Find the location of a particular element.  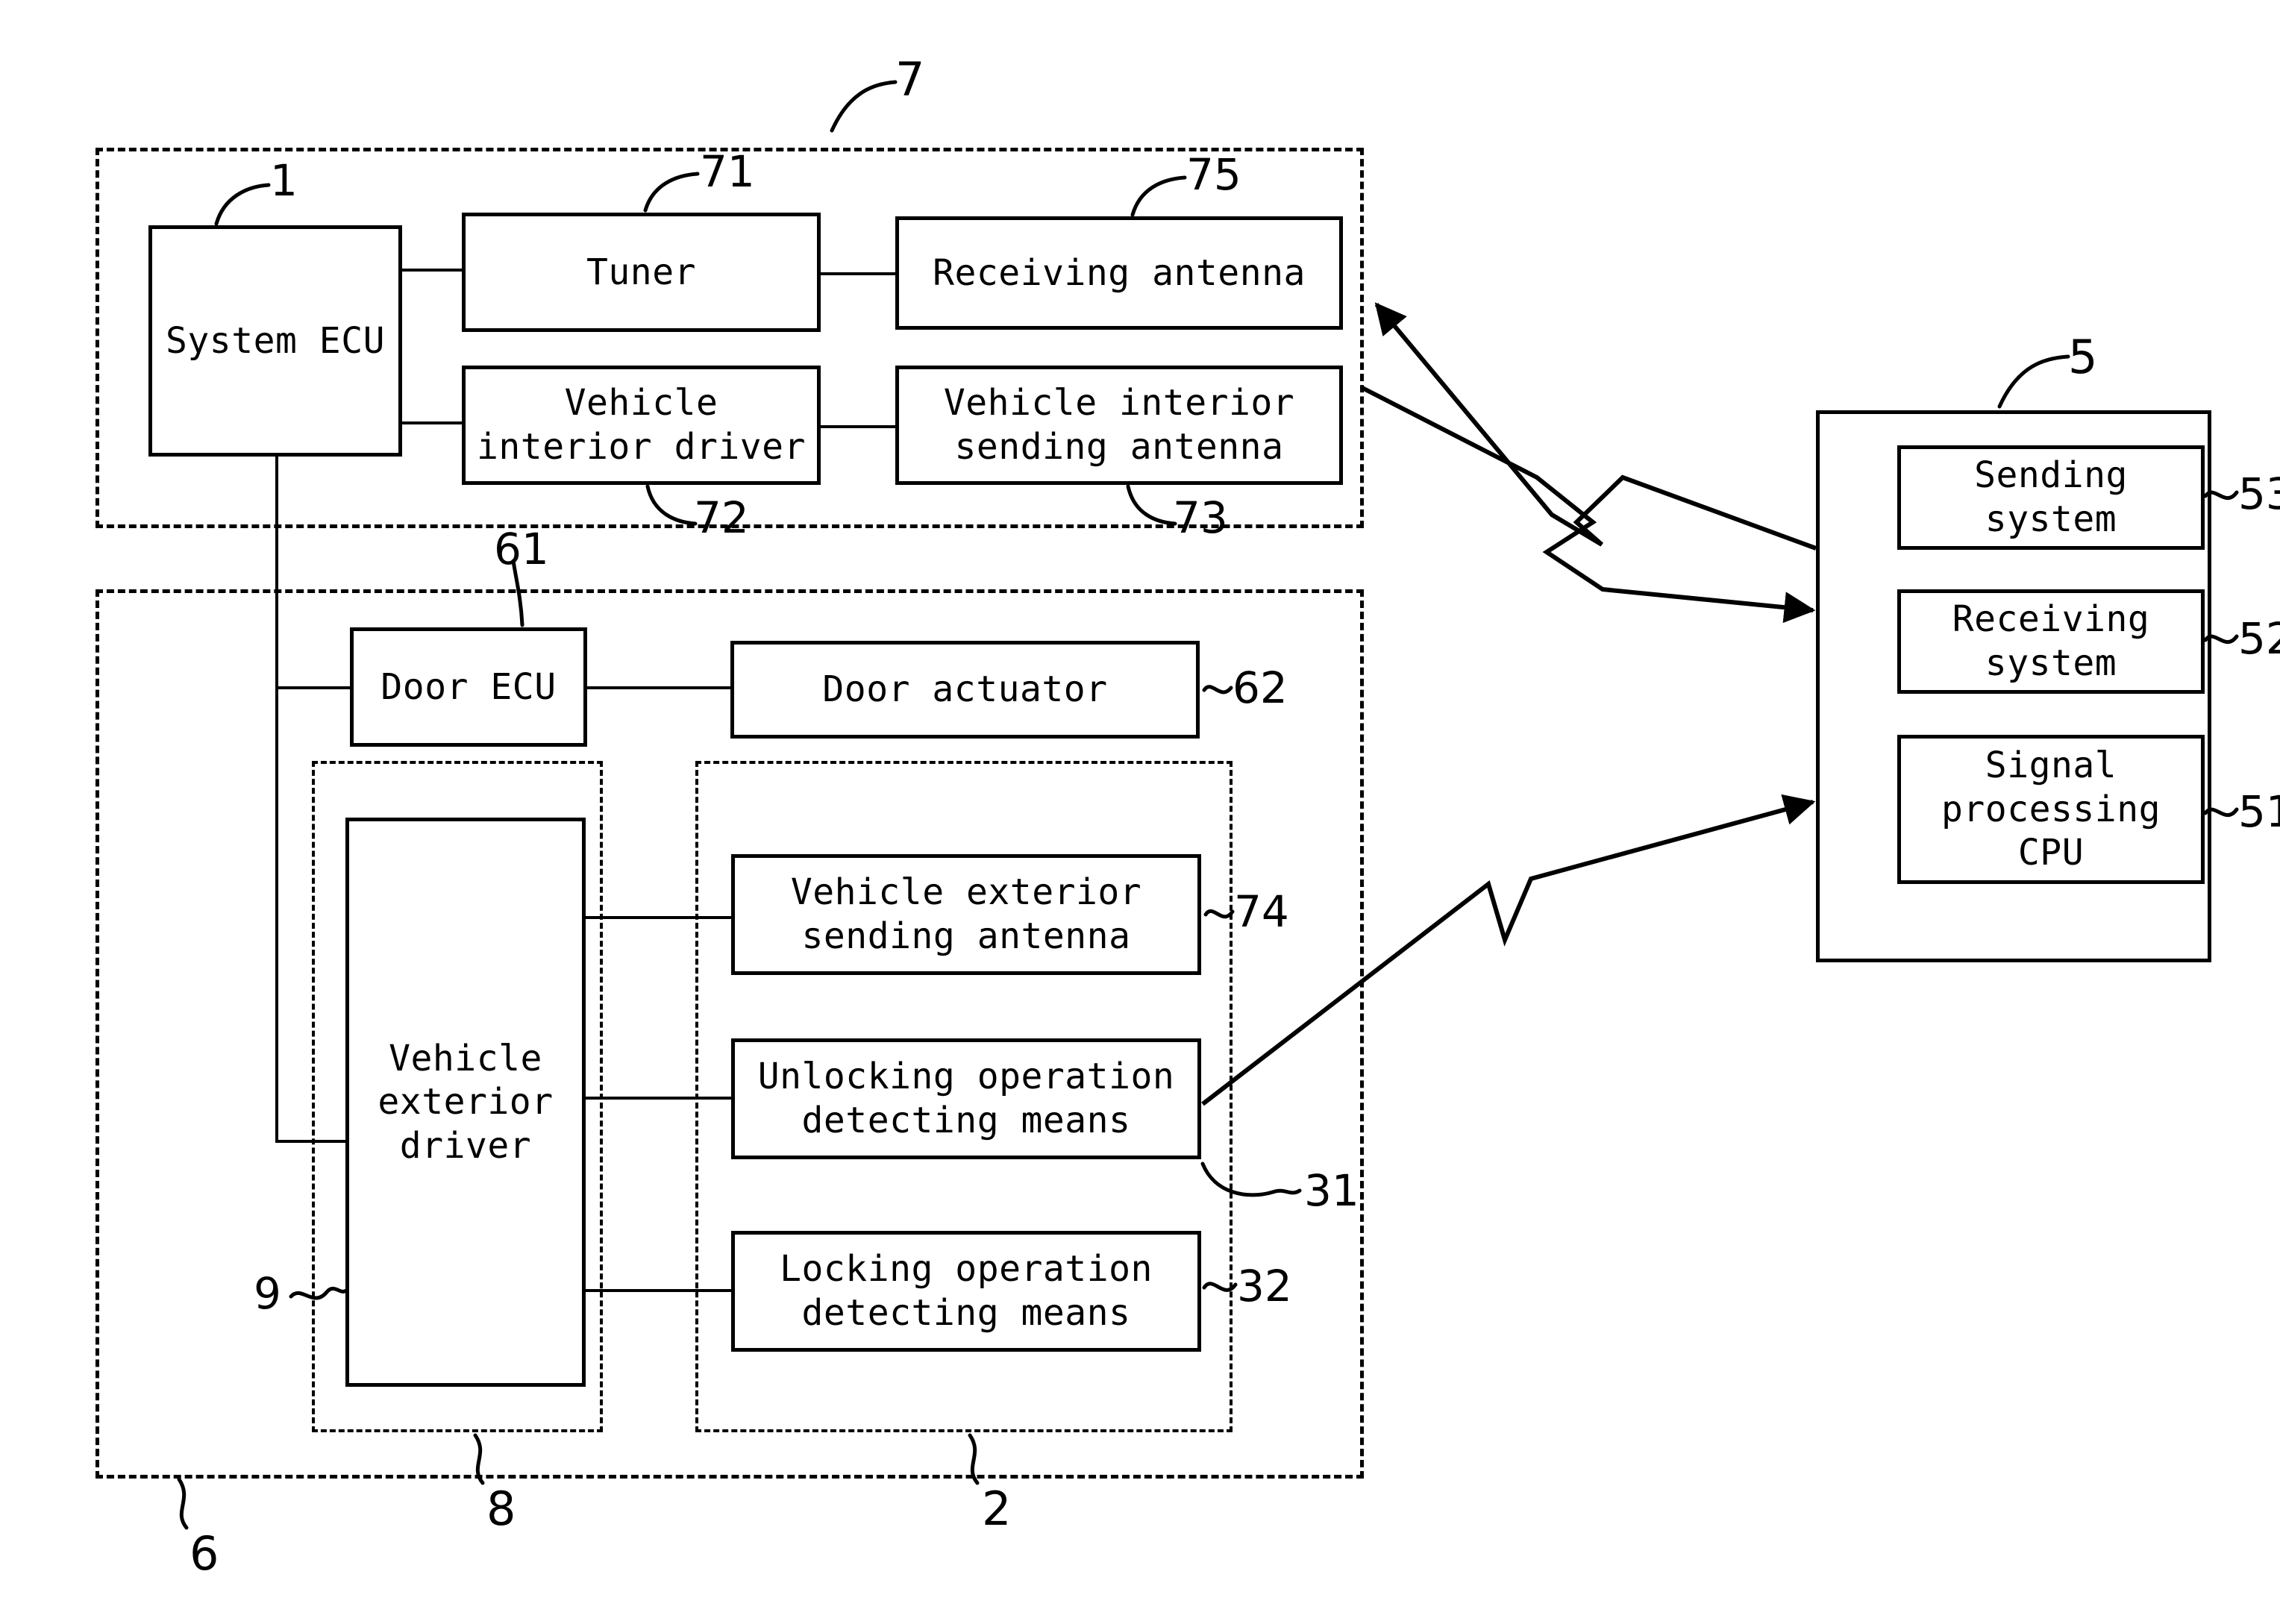

block-tuner-label: Tuner is located at coordinates (641, 272).